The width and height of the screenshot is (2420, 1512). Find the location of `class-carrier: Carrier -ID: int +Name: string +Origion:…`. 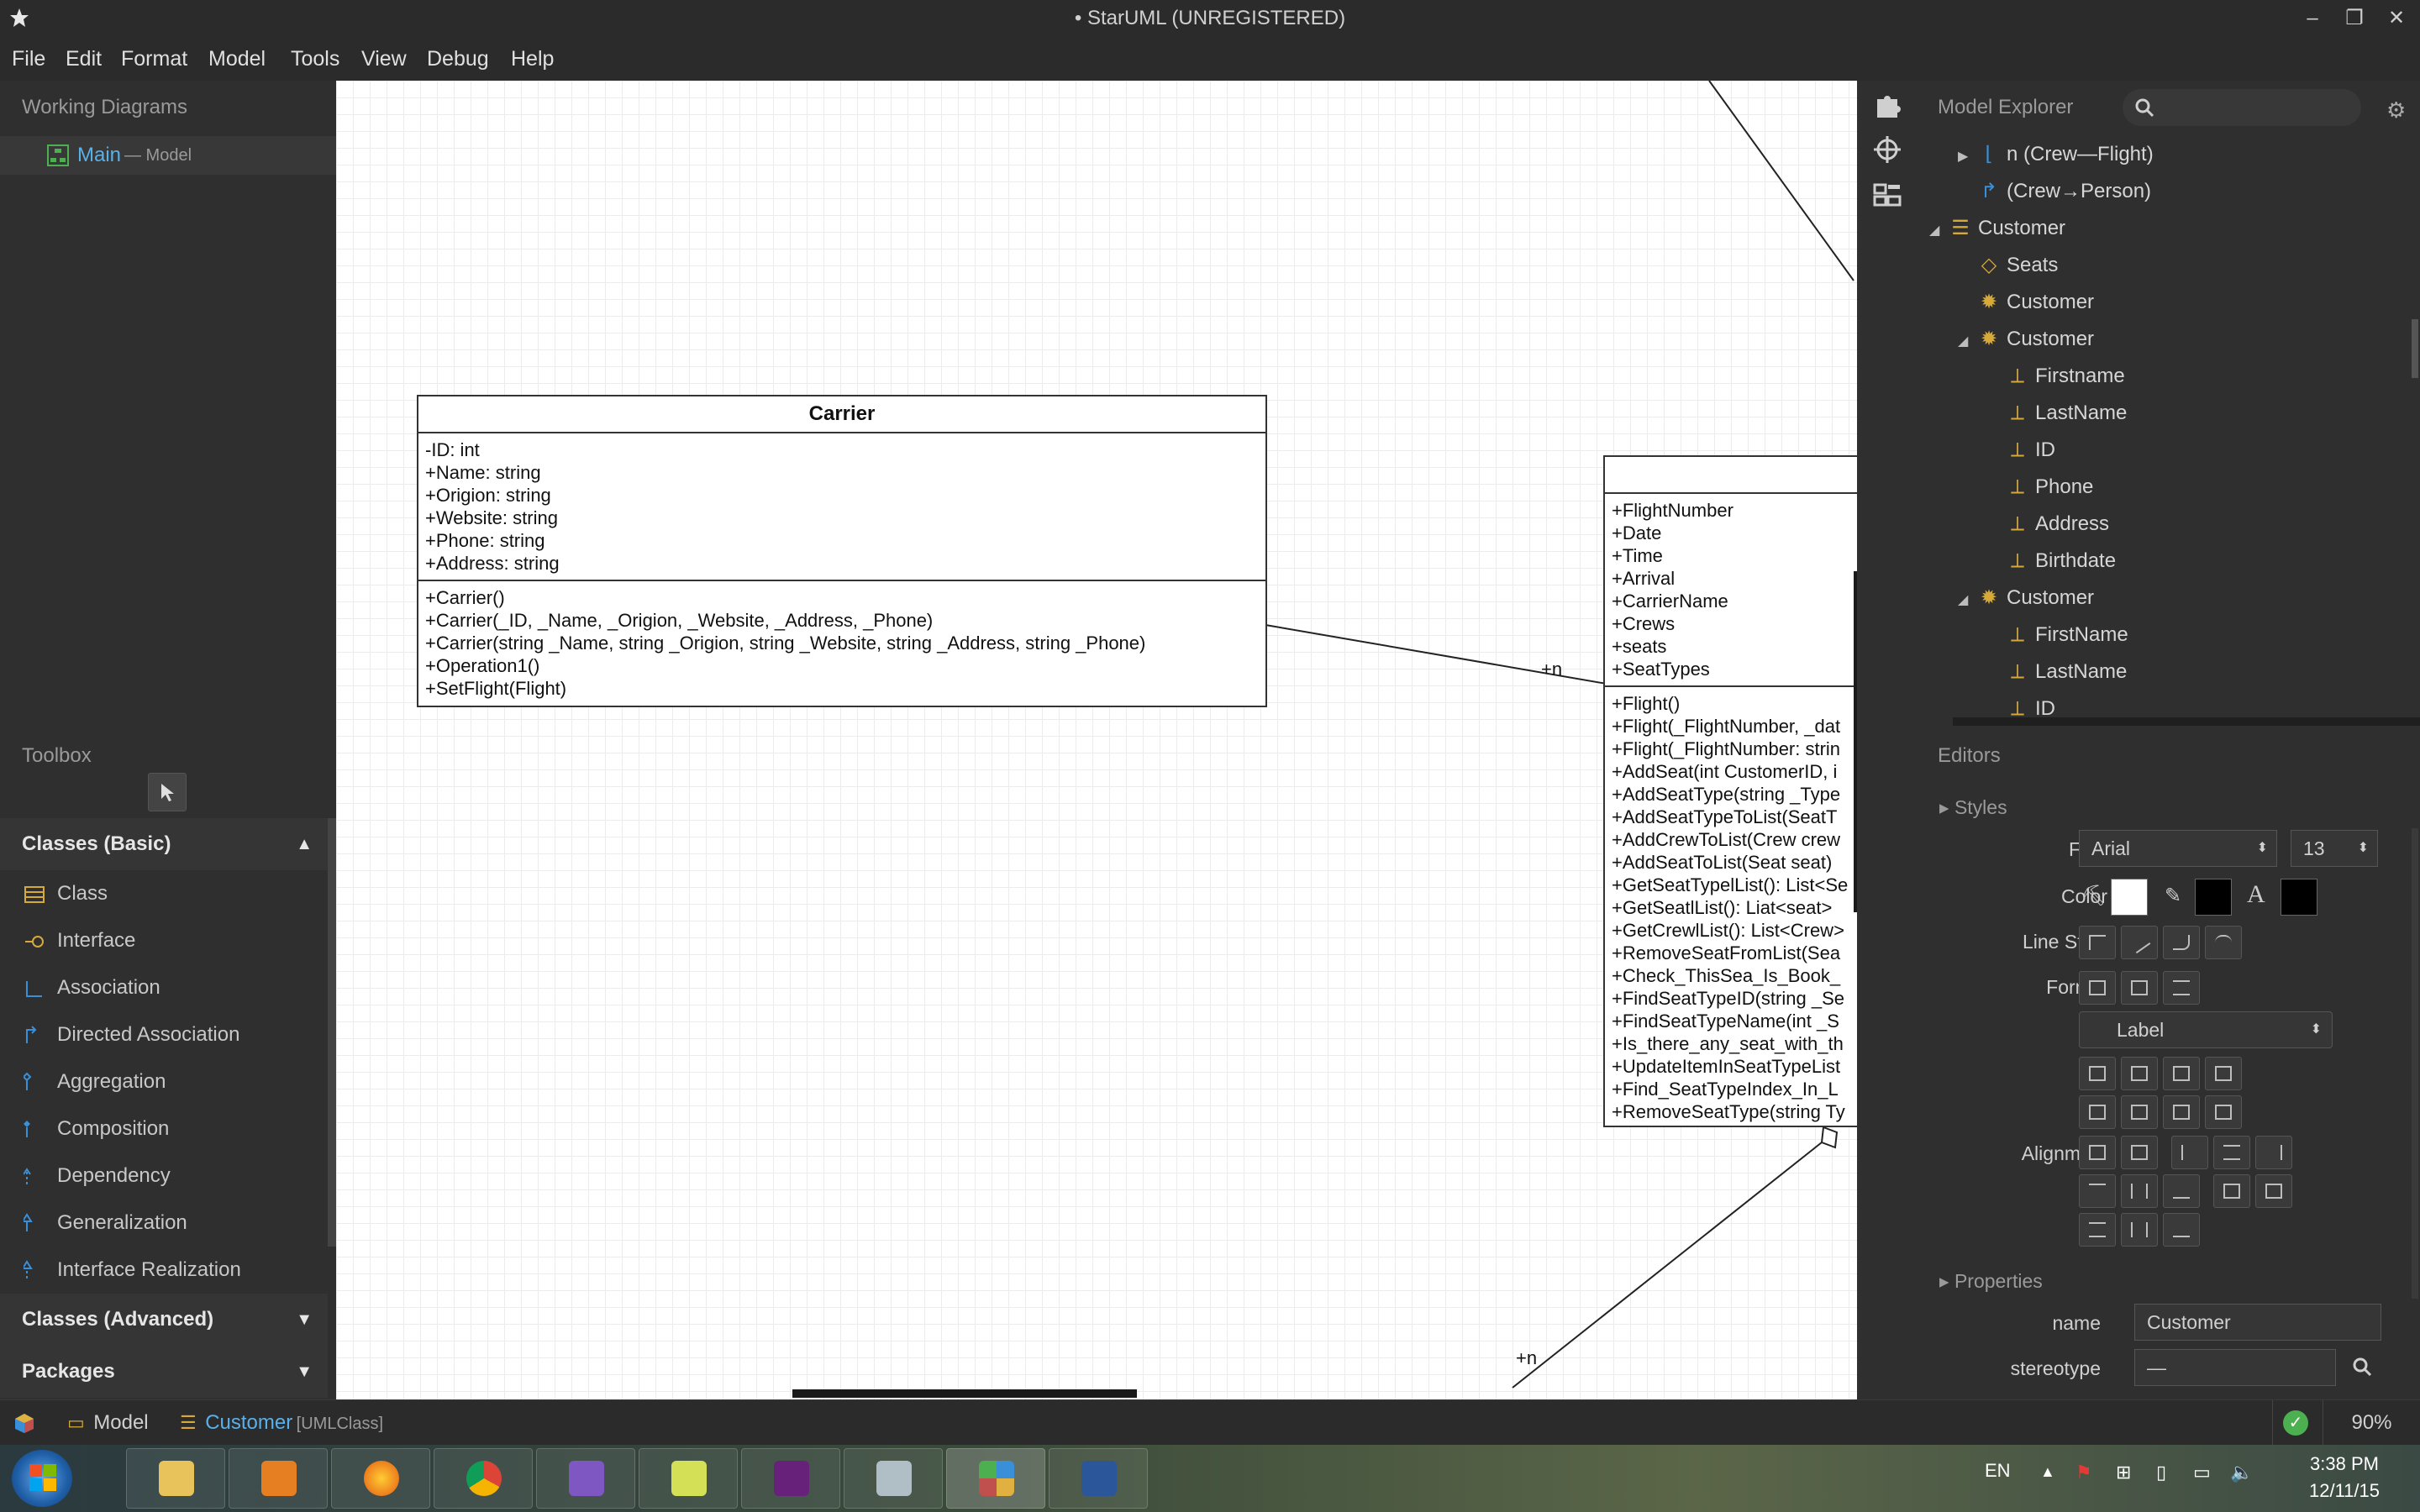

class-carrier: Carrier -ID: int +Name: string +Origion:… is located at coordinates (842, 551).